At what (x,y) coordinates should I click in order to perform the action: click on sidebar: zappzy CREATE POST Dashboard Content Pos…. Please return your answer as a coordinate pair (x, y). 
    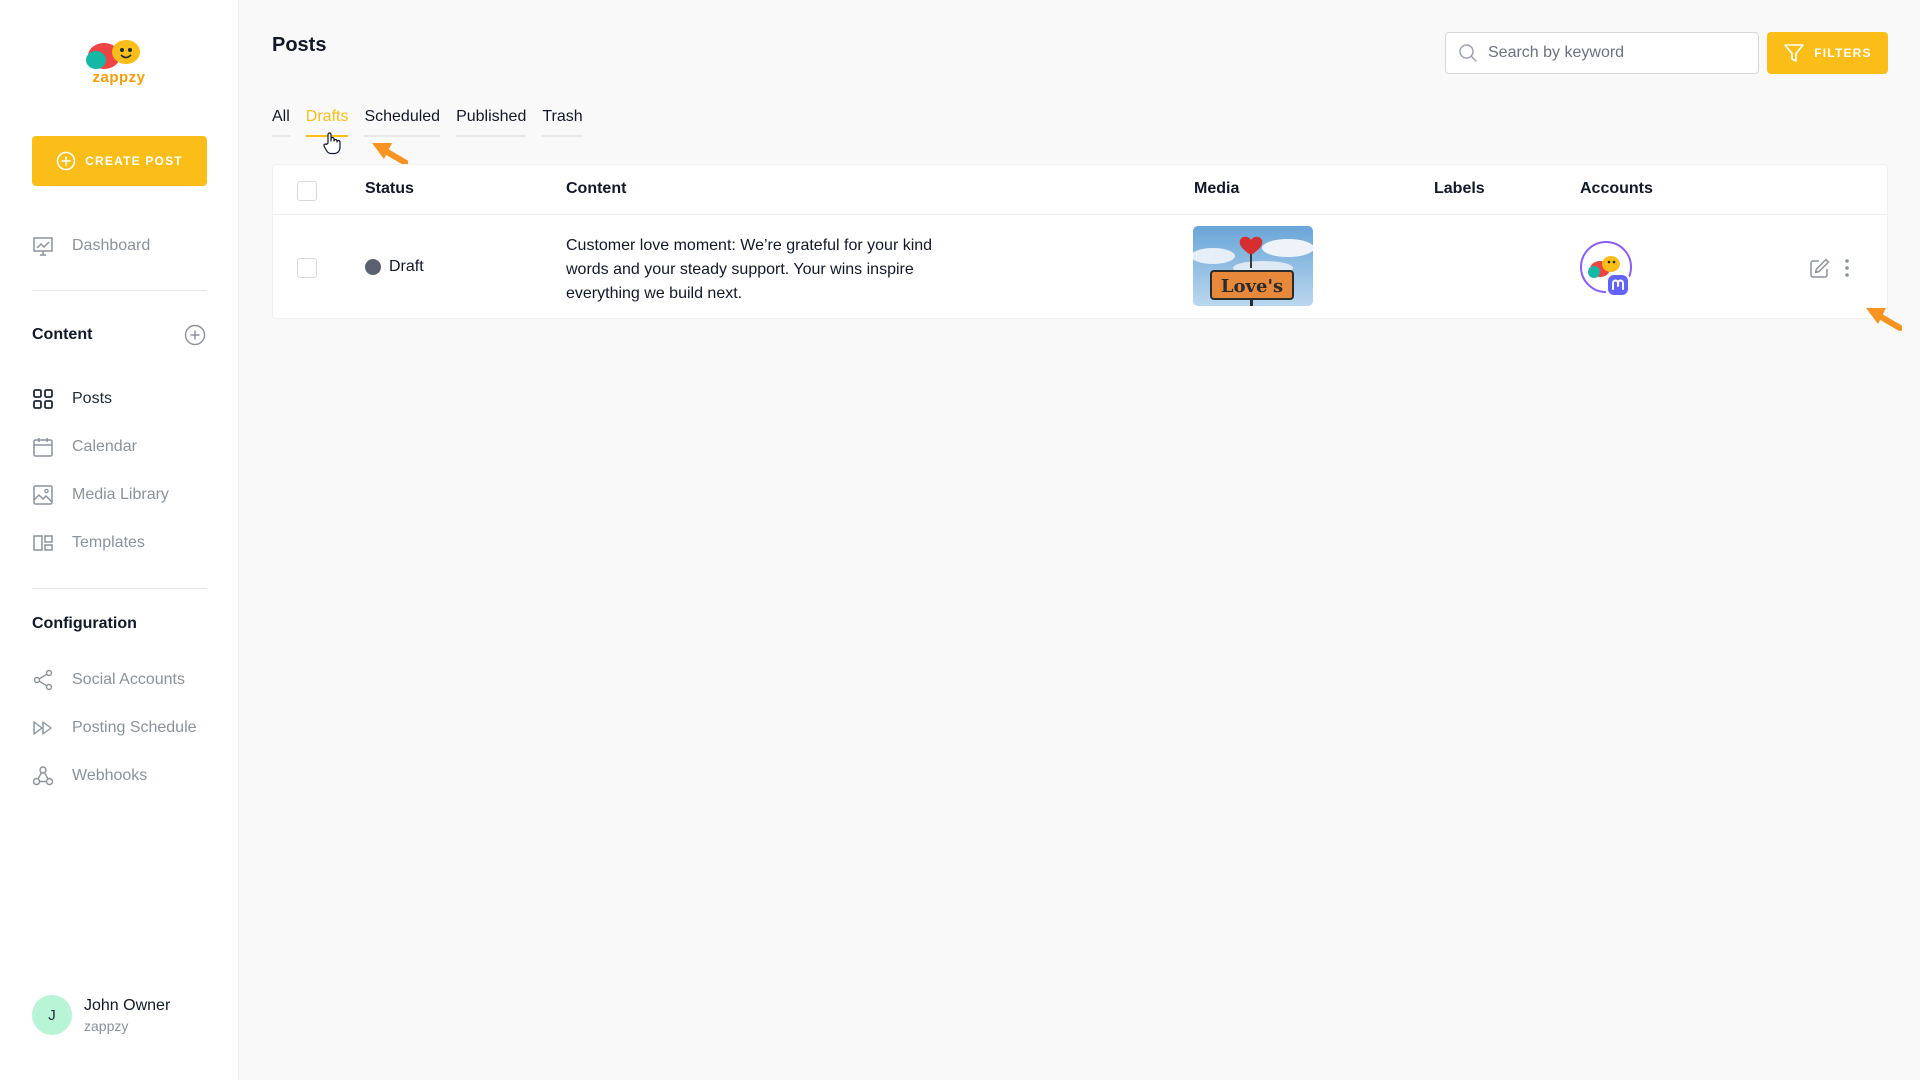
    Looking at the image, I should click on (119, 540).